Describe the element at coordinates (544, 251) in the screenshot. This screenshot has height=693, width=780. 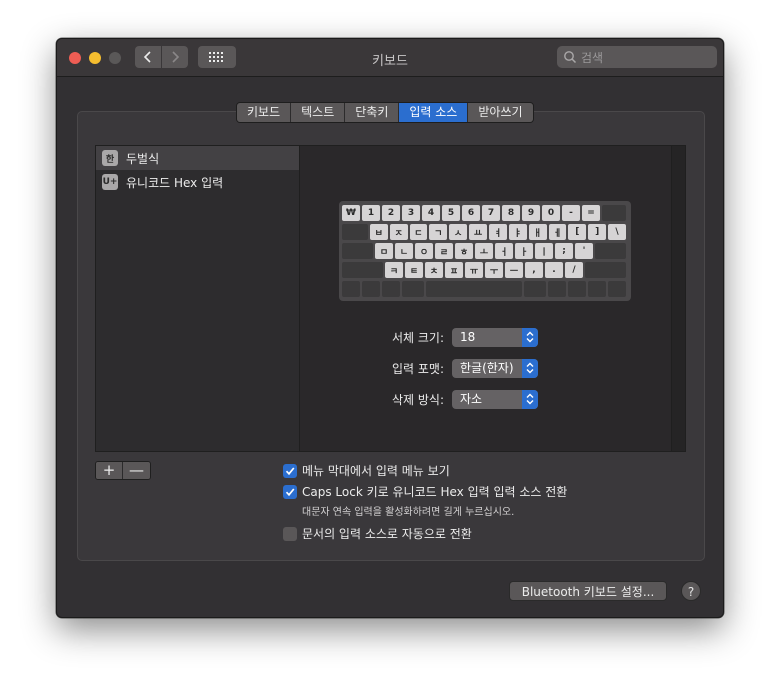
I see `keyboard-key: ㅣ` at that location.